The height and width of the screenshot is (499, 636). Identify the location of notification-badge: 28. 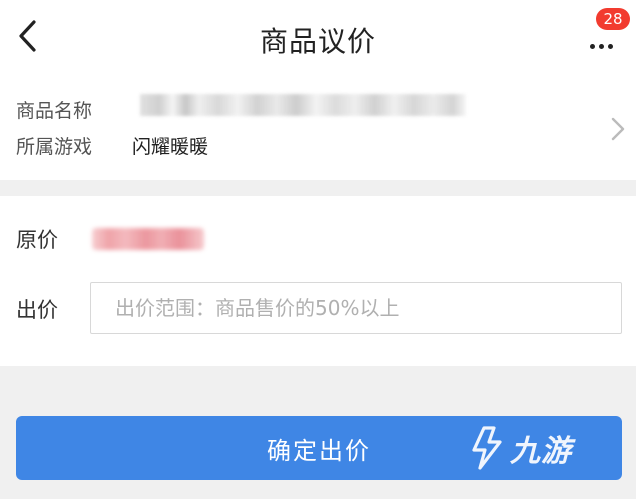
(613, 19).